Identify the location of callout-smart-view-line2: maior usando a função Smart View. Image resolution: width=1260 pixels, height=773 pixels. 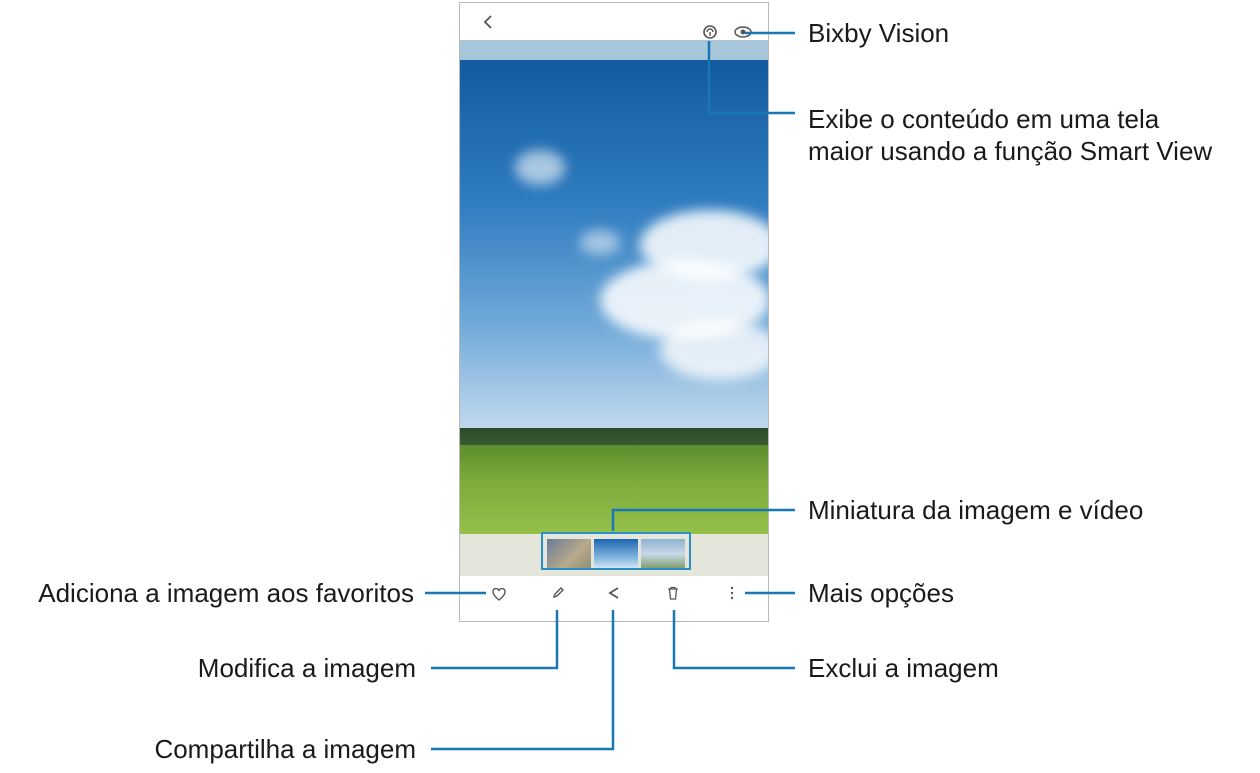
(1010, 151).